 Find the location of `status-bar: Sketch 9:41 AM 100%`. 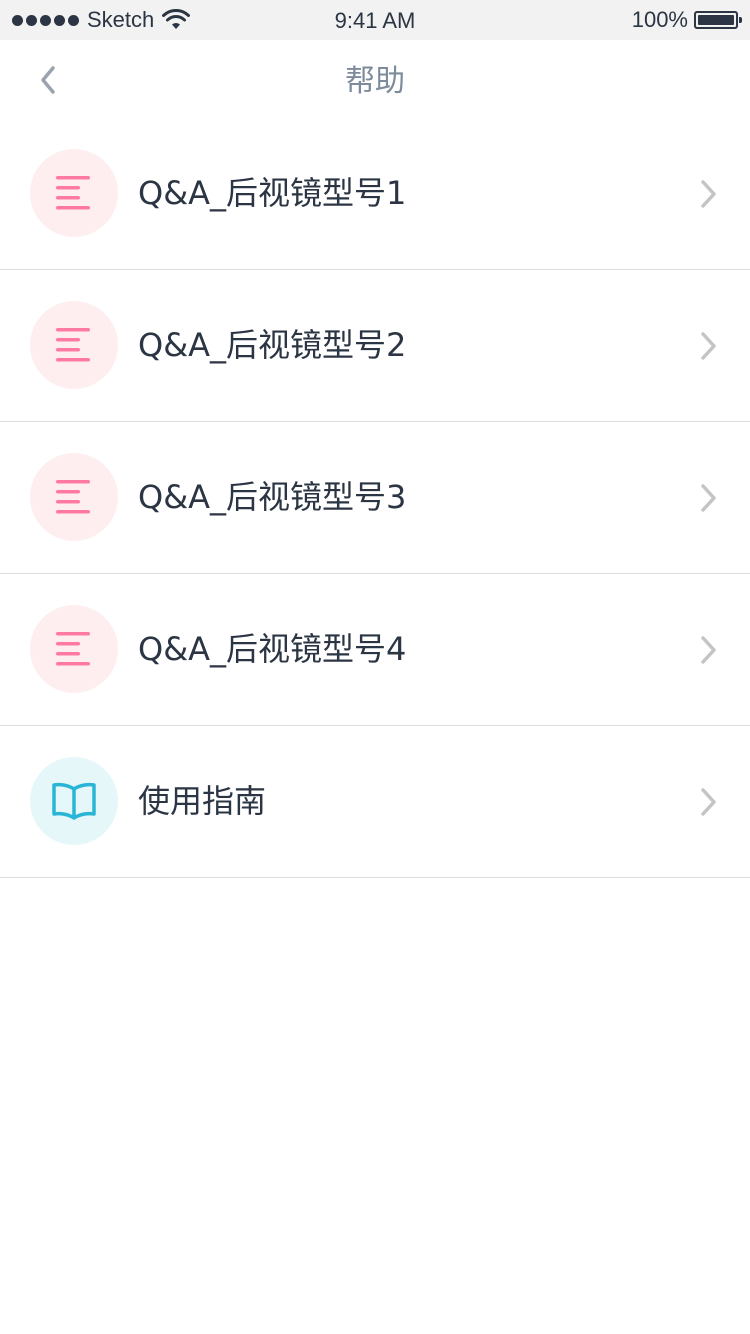

status-bar: Sketch 9:41 AM 100% is located at coordinates (375, 20).